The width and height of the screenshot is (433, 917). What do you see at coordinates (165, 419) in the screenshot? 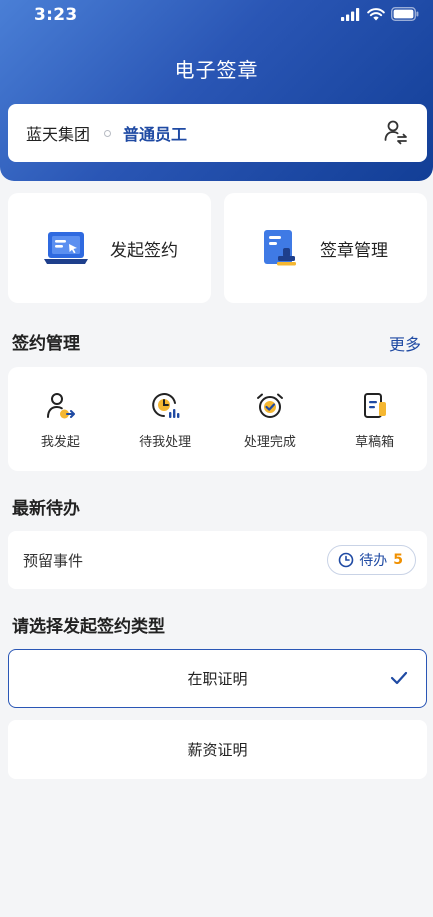
I see `grid-item-pending: 待我处理` at bounding box center [165, 419].